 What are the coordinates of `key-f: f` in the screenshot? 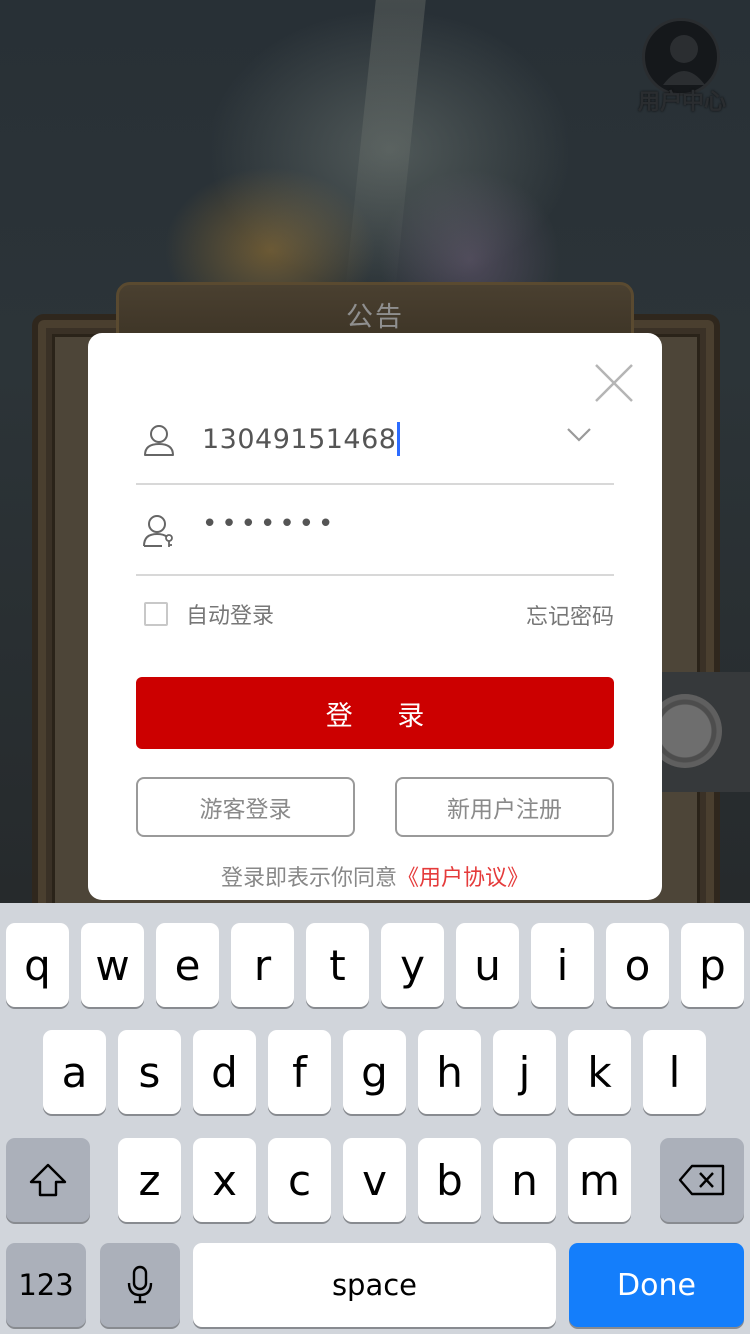 It's located at (299, 1072).